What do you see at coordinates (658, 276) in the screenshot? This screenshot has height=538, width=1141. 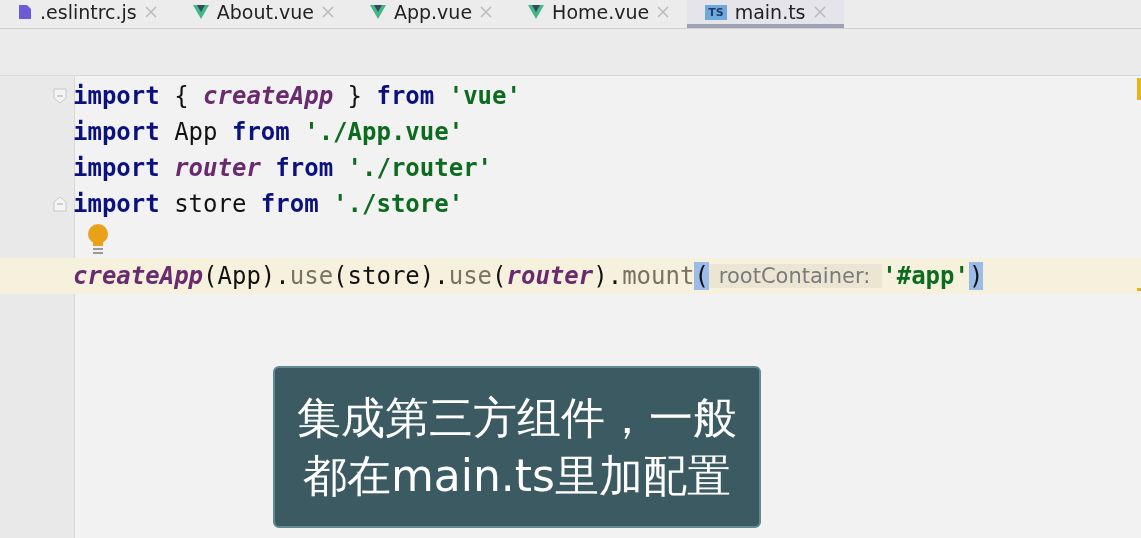 I see `method-name: mount` at bounding box center [658, 276].